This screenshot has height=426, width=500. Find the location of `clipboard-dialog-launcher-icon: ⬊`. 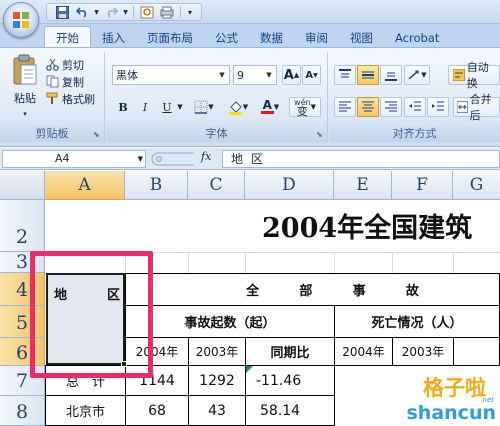

clipboard-dialog-launcher-icon: ⬊ is located at coordinates (97, 134).